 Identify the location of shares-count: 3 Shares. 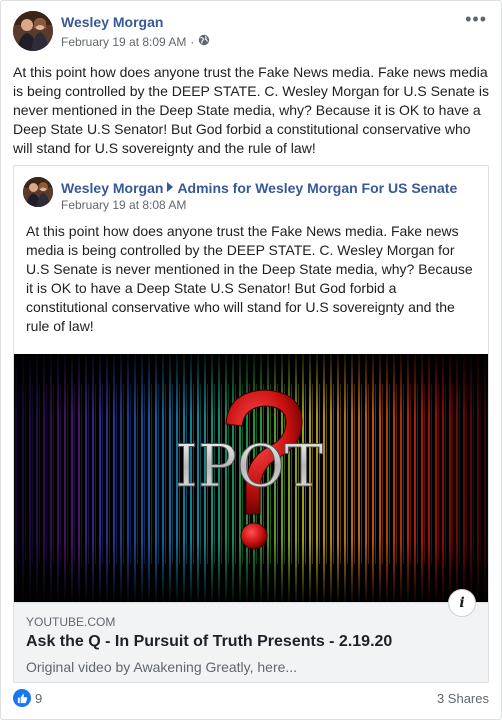
(463, 698).